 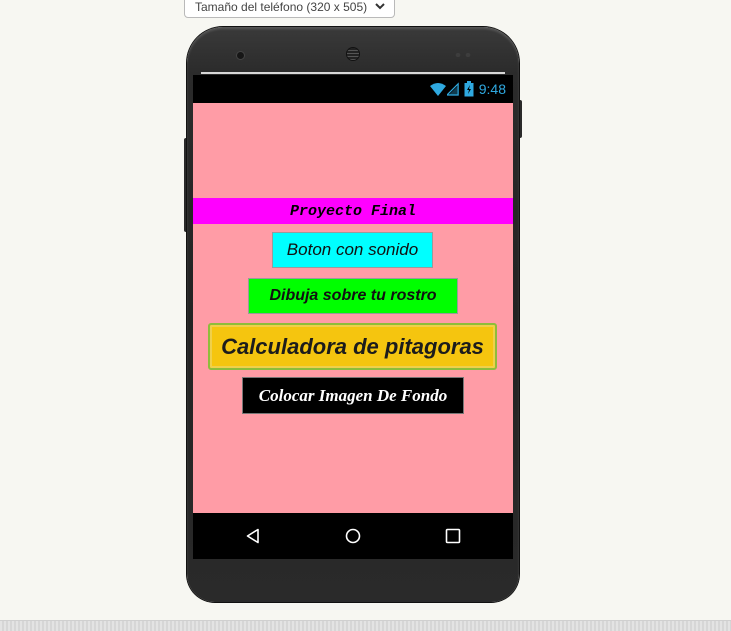 I want to click on status-time: 9:48, so click(x=492, y=89).